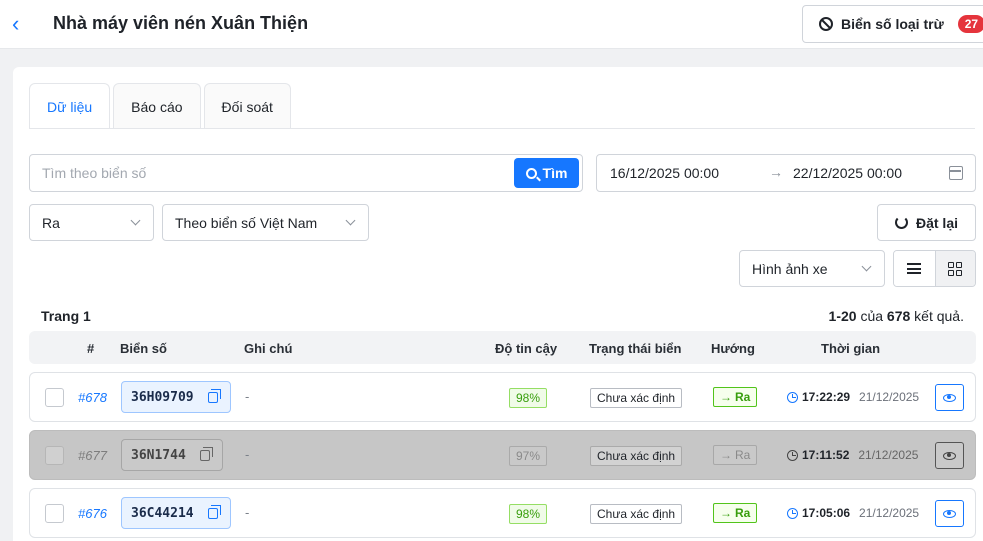 The width and height of the screenshot is (983, 541). Describe the element at coordinates (531, 173) in the screenshot. I see `search-icon` at that location.